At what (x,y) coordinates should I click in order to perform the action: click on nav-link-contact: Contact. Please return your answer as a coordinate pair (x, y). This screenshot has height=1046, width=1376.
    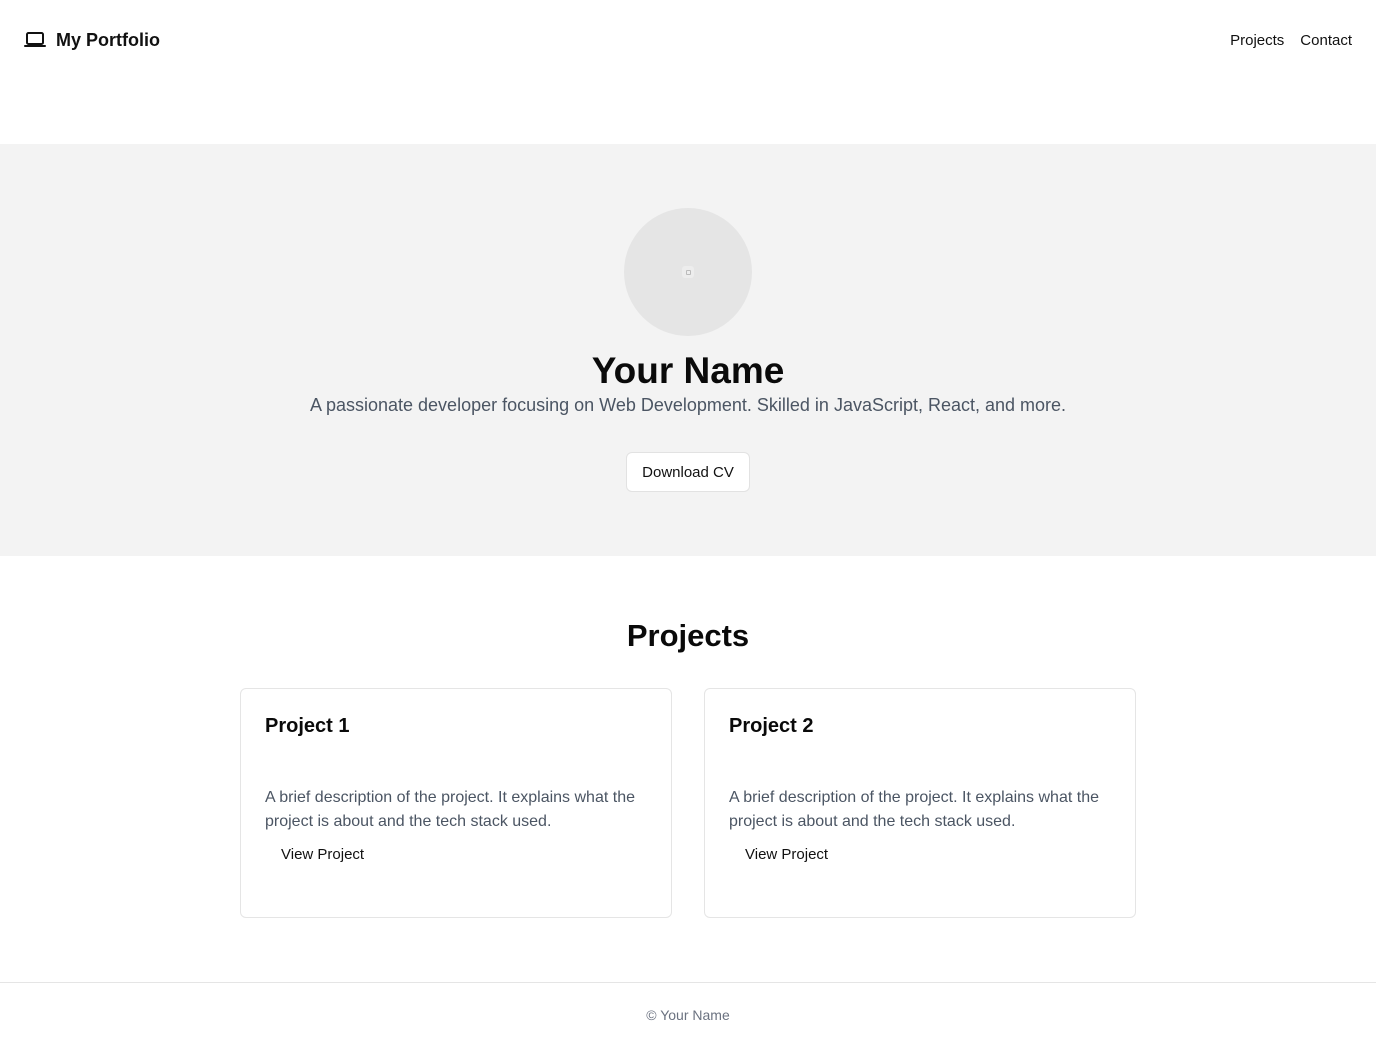
    Looking at the image, I should click on (1326, 40).